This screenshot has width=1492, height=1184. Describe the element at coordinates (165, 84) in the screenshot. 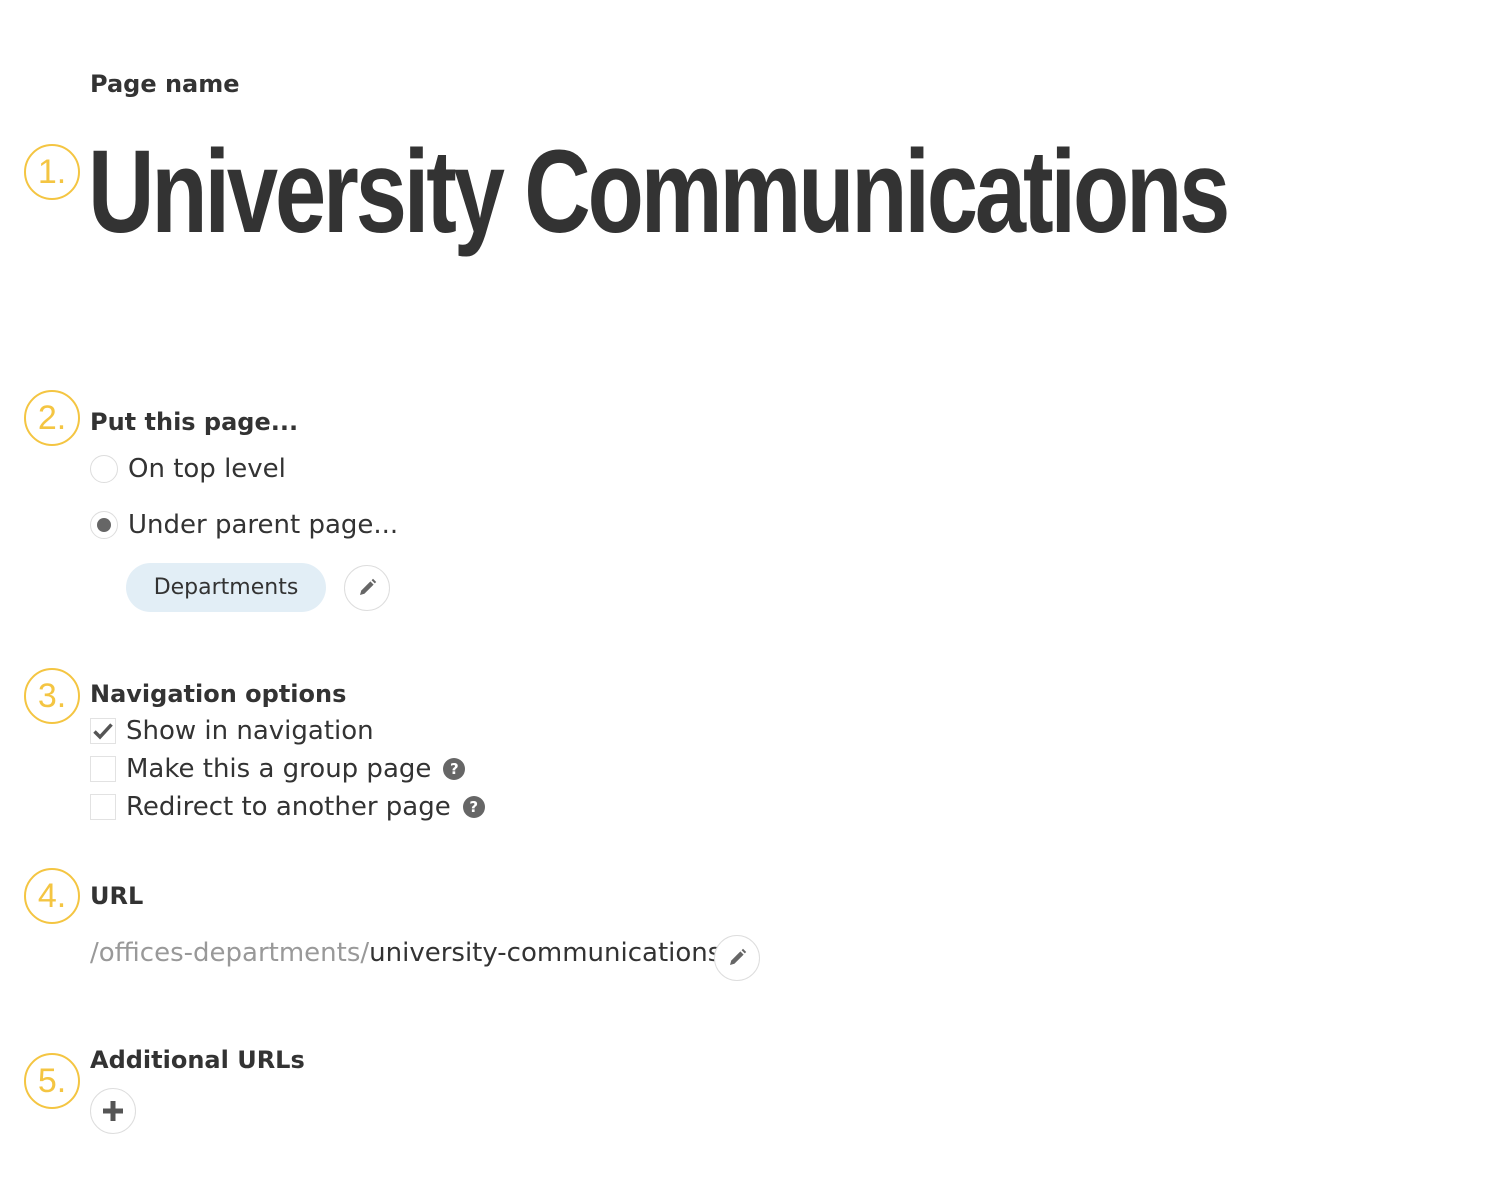

I see `page-name-label: Page name` at that location.